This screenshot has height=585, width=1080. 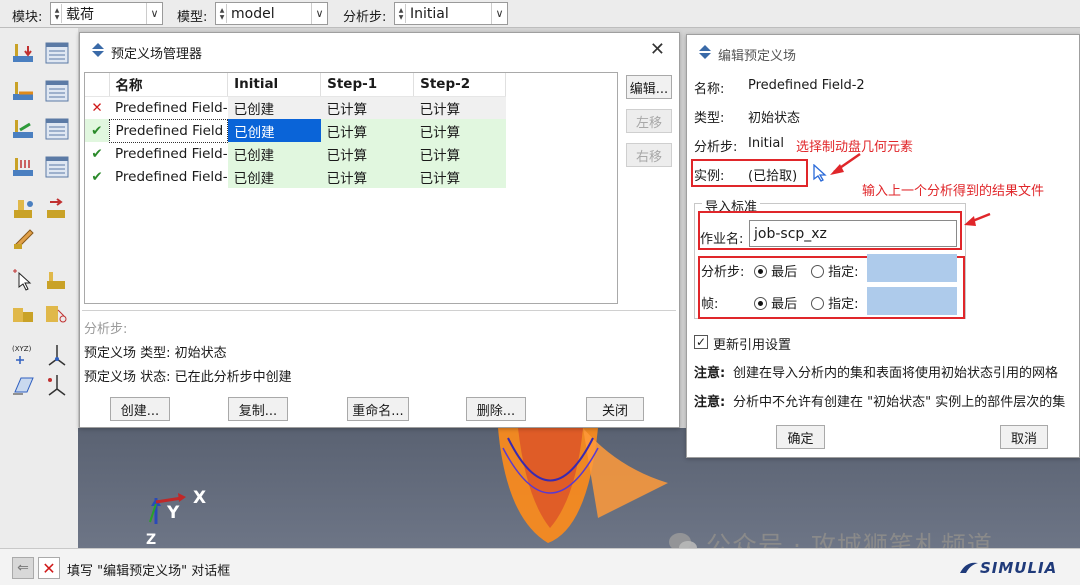 I want to click on partition-tool-icon, so click(x=24, y=313).